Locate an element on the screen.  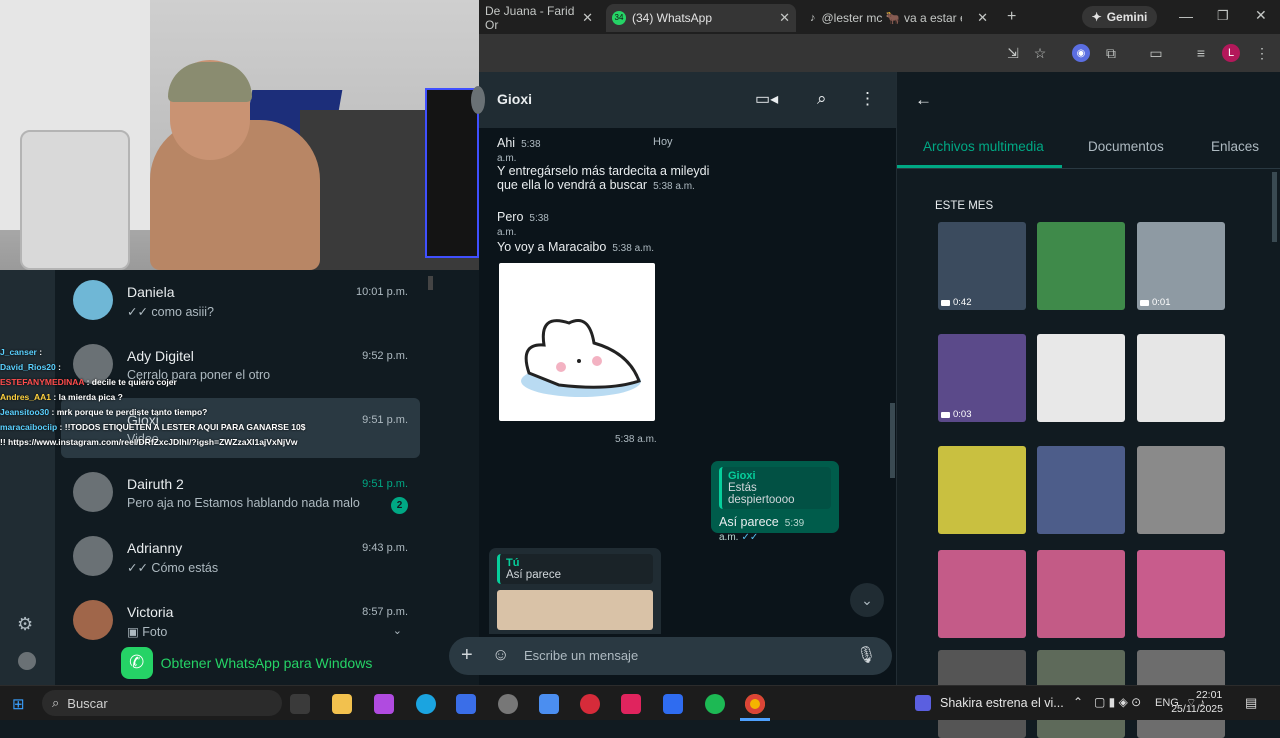
whatsapp-favicon-icon: 34 is located at coordinates (619, 18).